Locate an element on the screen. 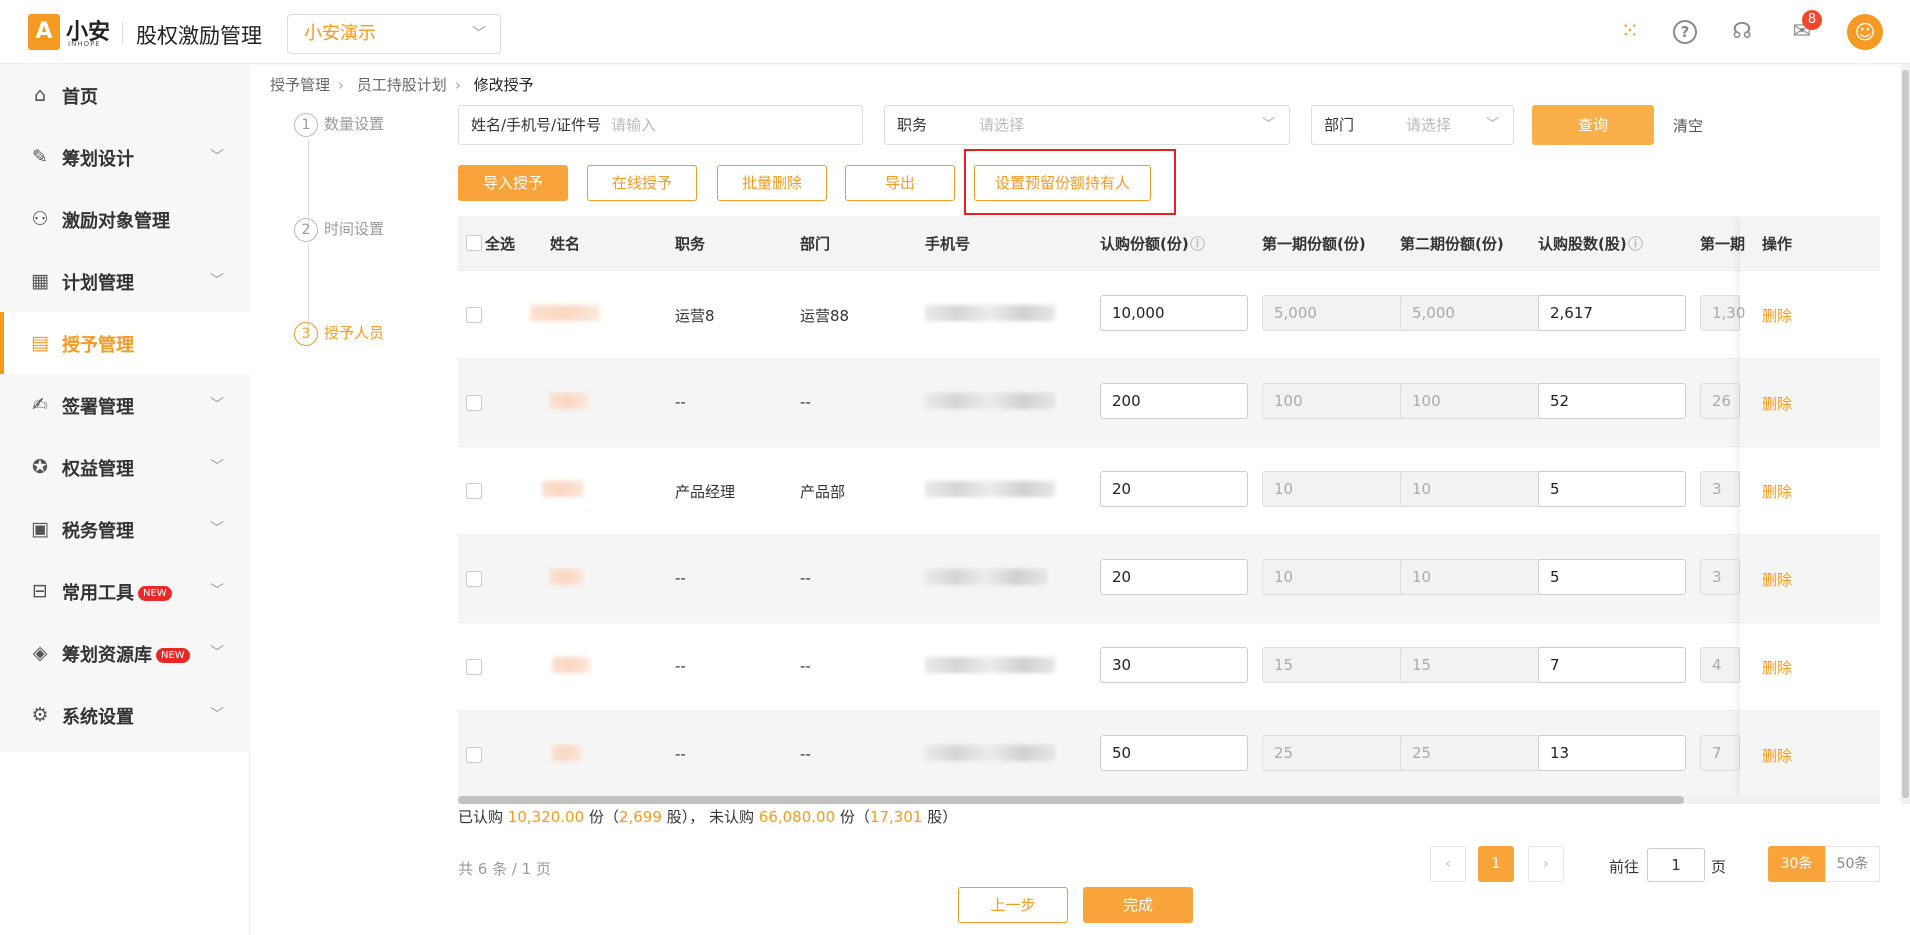 Image resolution: width=1910 pixels, height=935 pixels. help-icon: ? is located at coordinates (1685, 32).